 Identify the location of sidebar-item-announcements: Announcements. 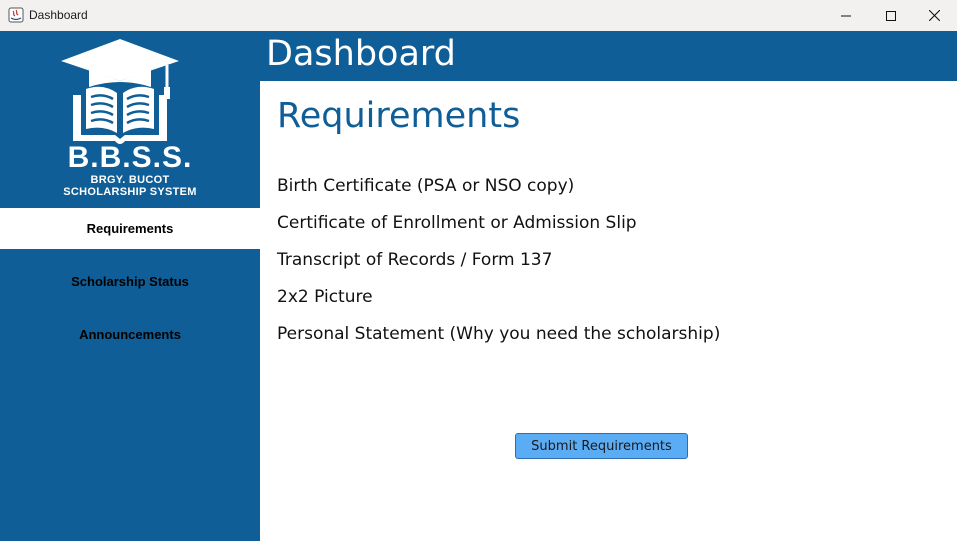
(130, 334).